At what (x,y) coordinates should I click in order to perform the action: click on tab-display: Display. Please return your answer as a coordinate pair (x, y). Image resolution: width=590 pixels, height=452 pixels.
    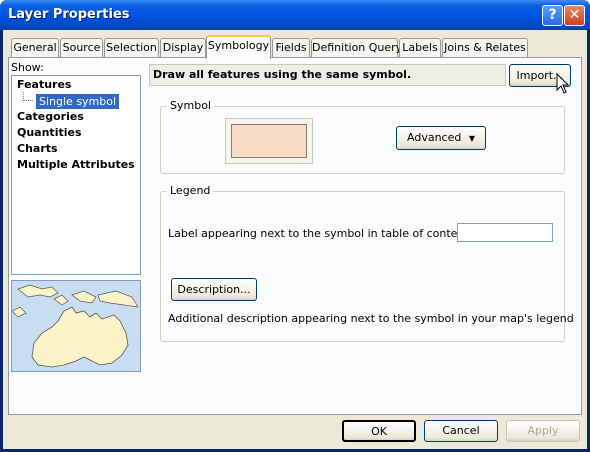
    Looking at the image, I should click on (183, 48).